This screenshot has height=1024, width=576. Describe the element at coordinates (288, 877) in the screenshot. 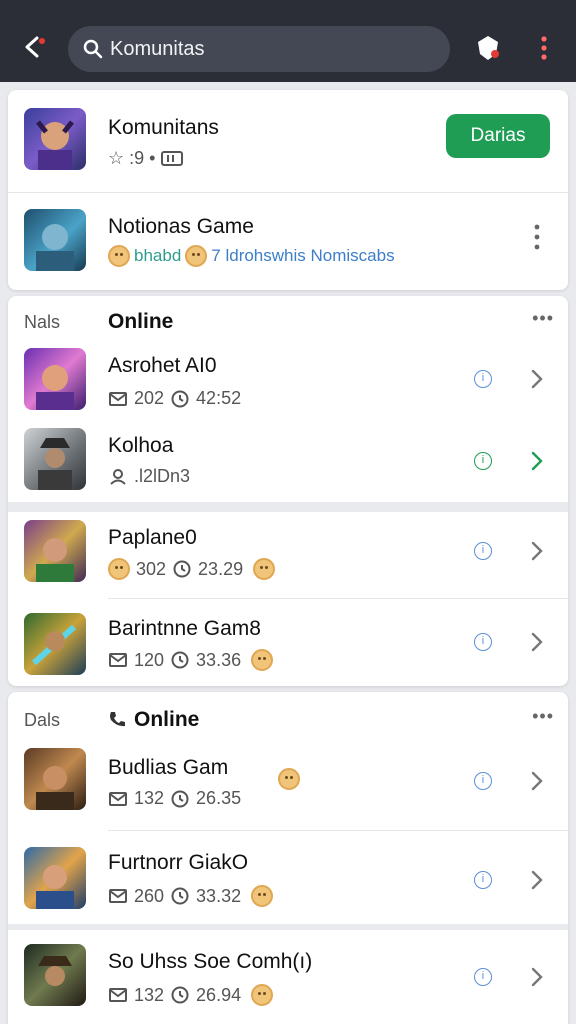

I see `list-item: Furtnorr GiakO 260 33.32 i` at that location.